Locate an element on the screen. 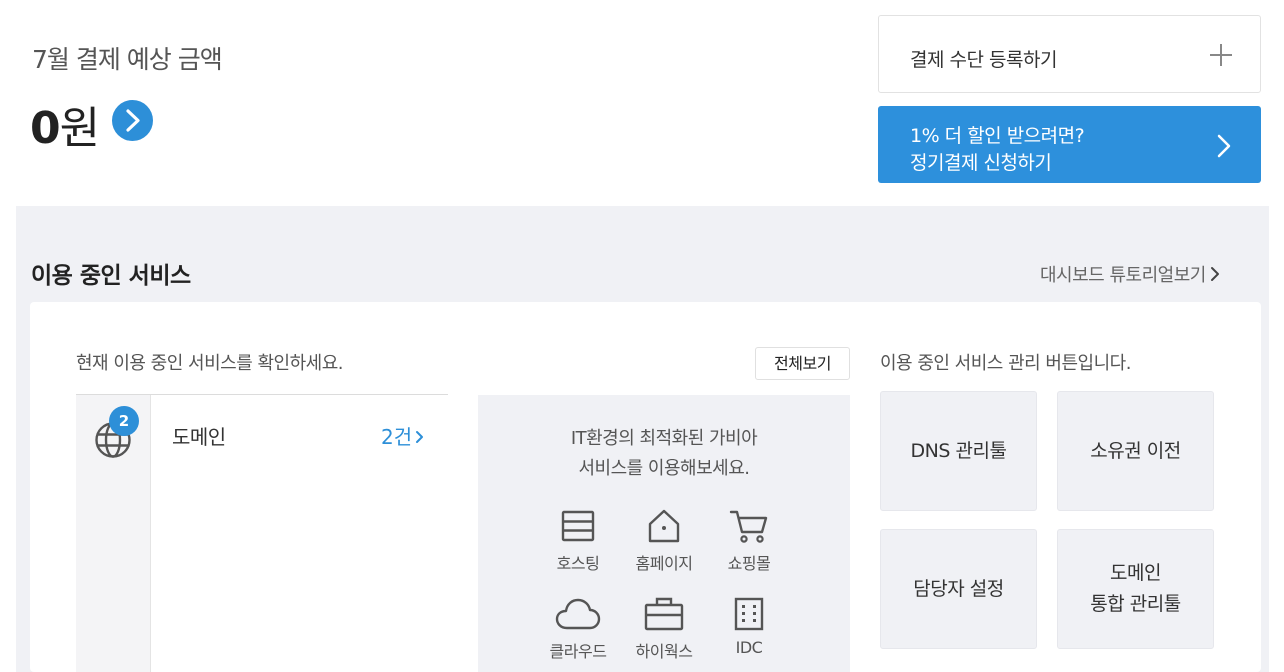 This screenshot has width=1284, height=672. button-label-line1: 도메인 is located at coordinates (1135, 573).